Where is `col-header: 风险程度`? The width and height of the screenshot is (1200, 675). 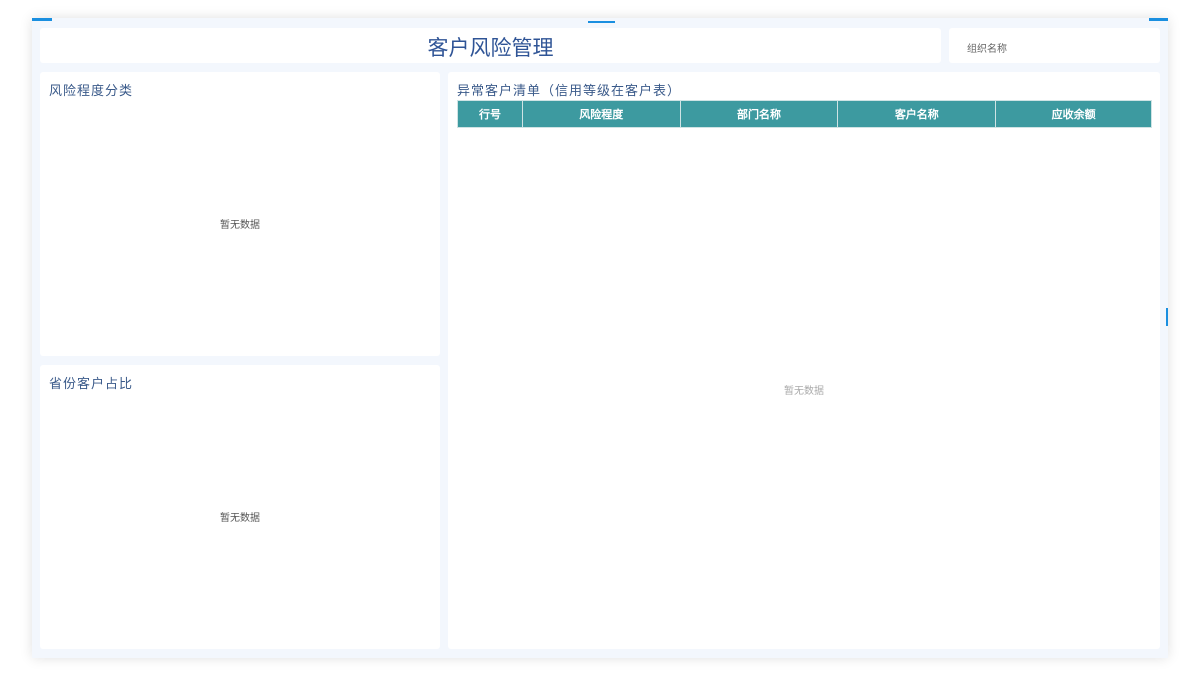
col-header: 风险程度 is located at coordinates (601, 114).